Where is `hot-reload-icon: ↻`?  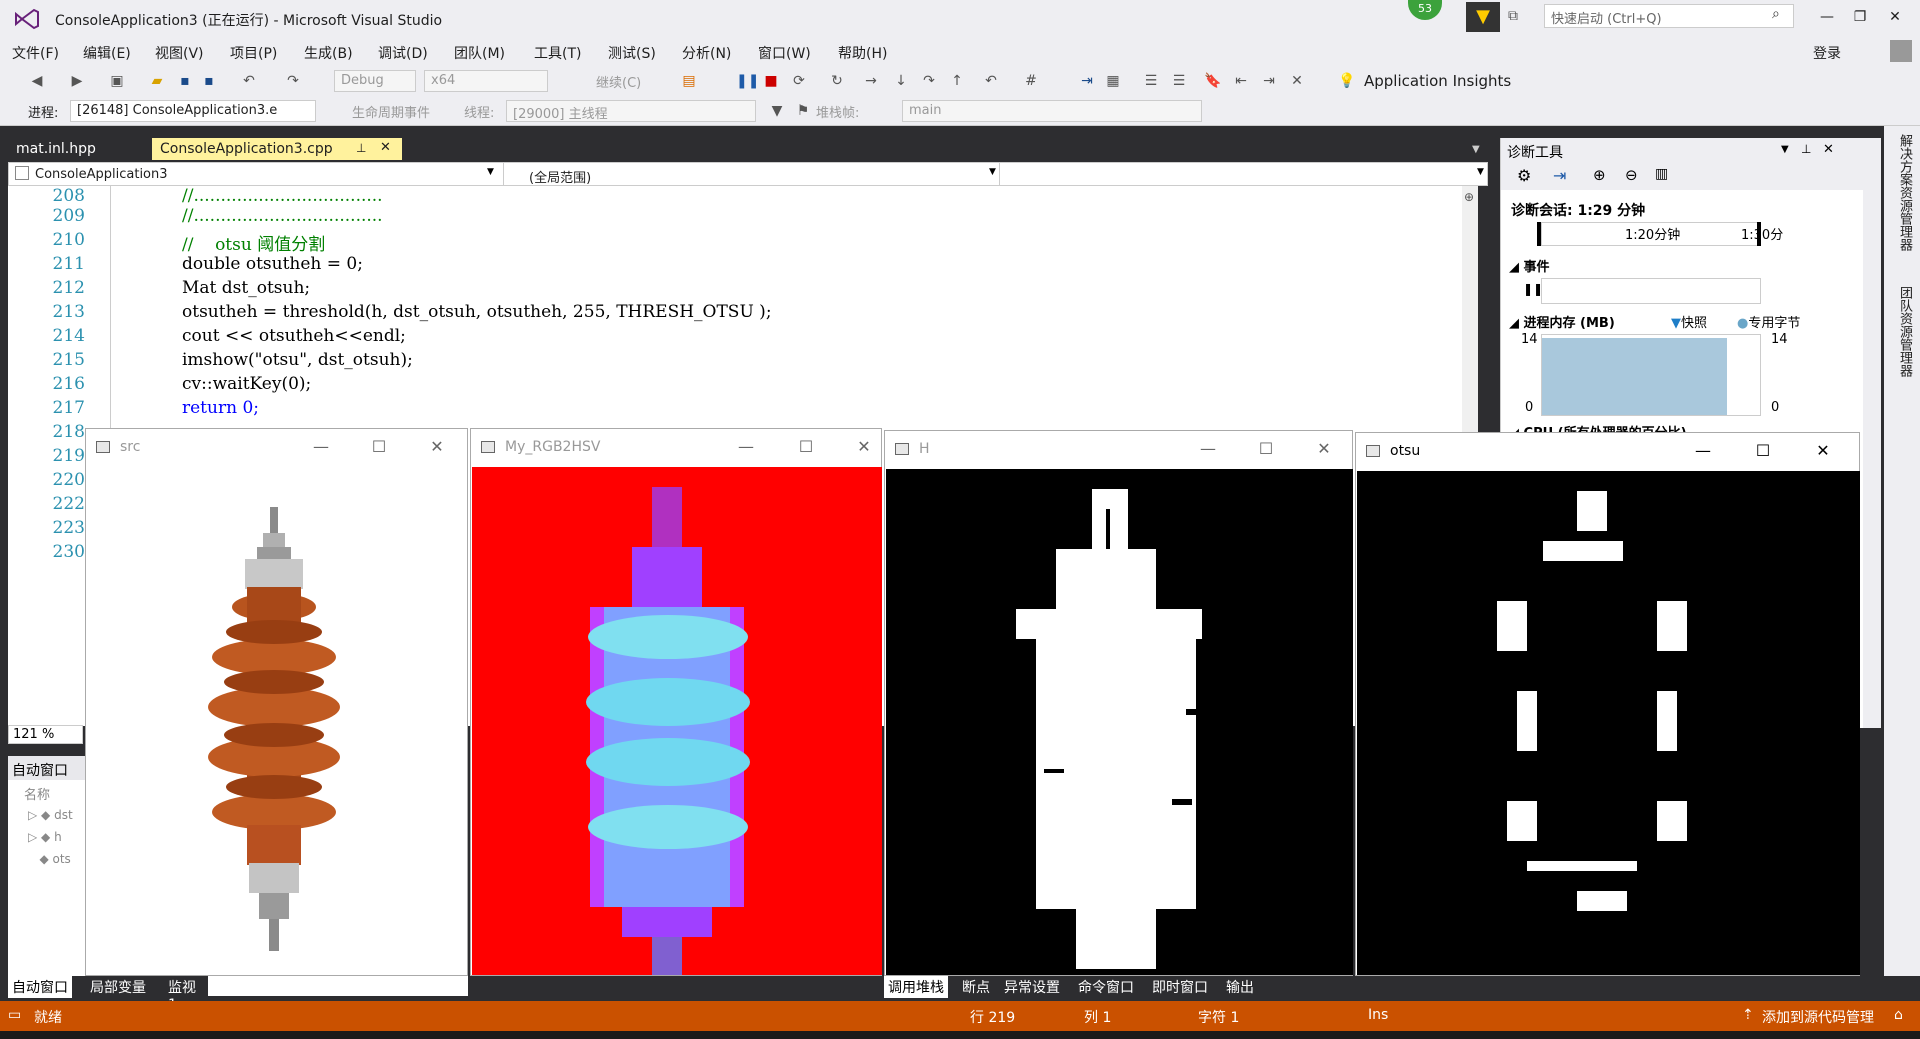 hot-reload-icon: ↻ is located at coordinates (837, 81).